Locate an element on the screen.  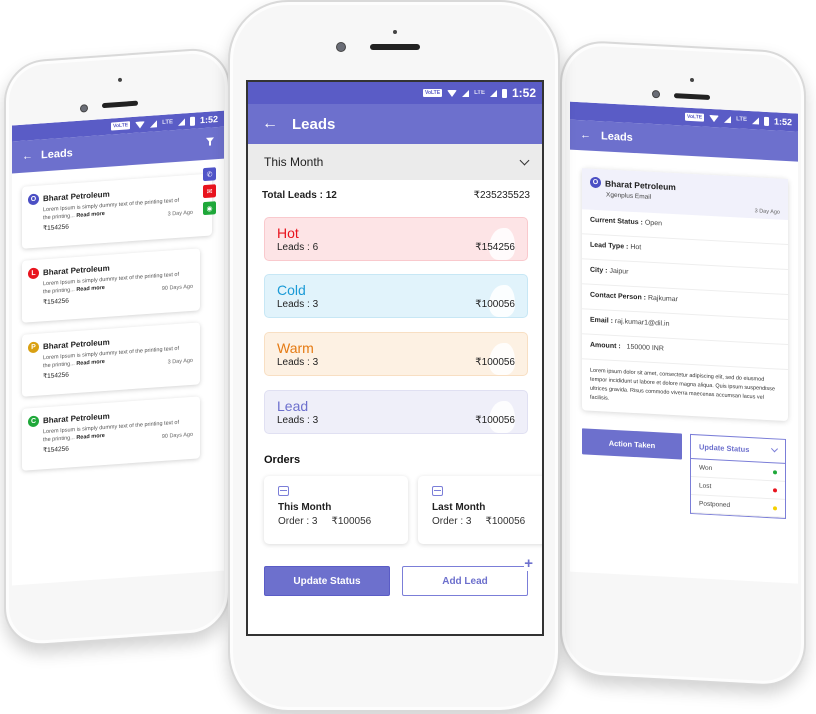
field-label: Email : is located at coordinates (601, 320).